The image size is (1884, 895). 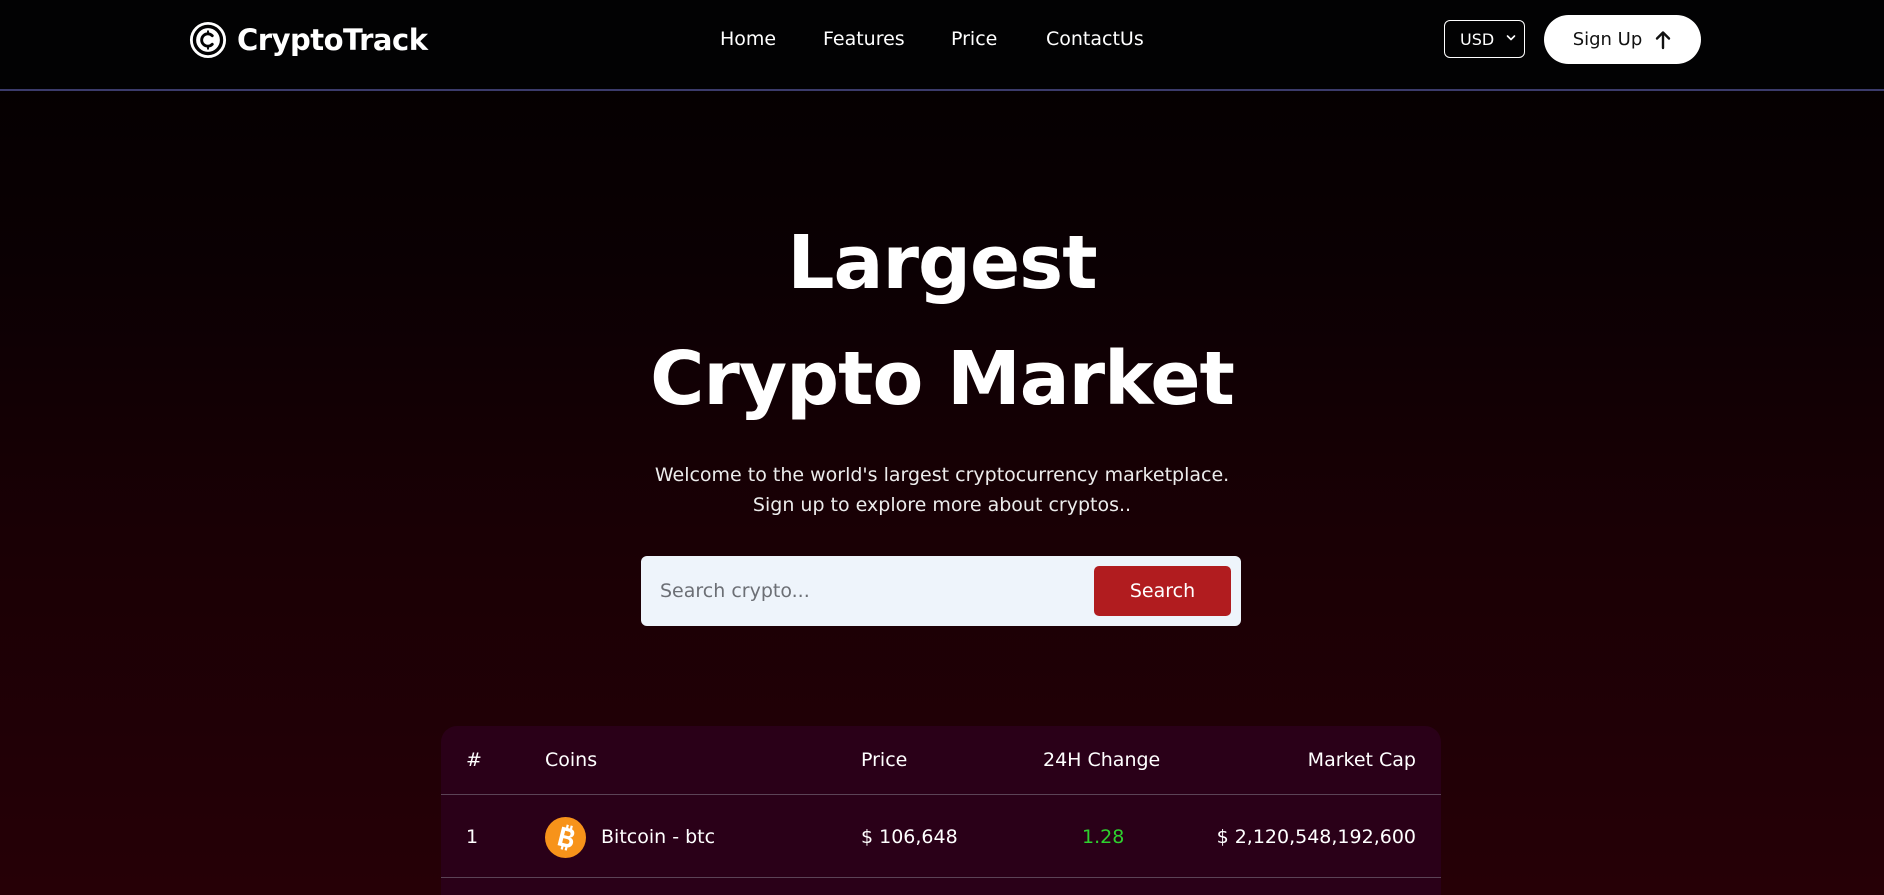 What do you see at coordinates (1477, 39) in the screenshot?
I see `currency-selected-value: USD` at bounding box center [1477, 39].